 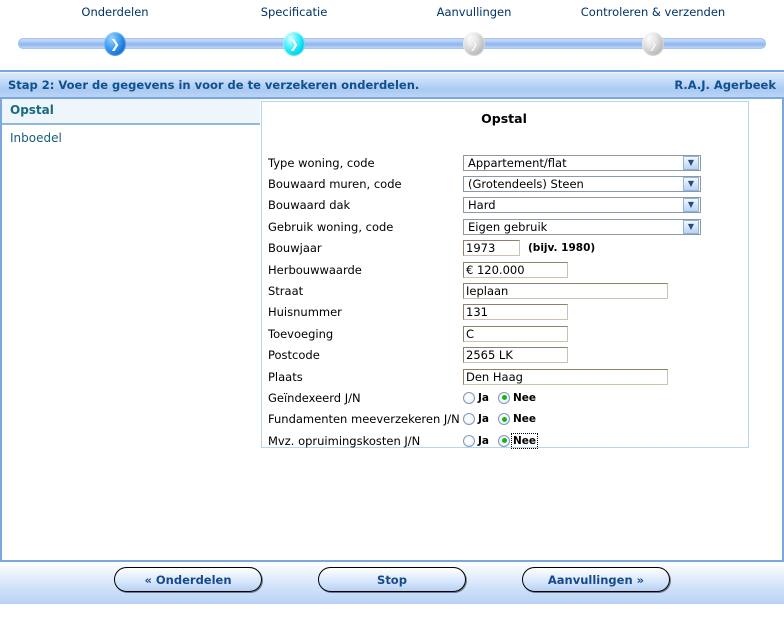 I want to click on field-control: Eigen gebruik ▼, so click(x=582, y=226).